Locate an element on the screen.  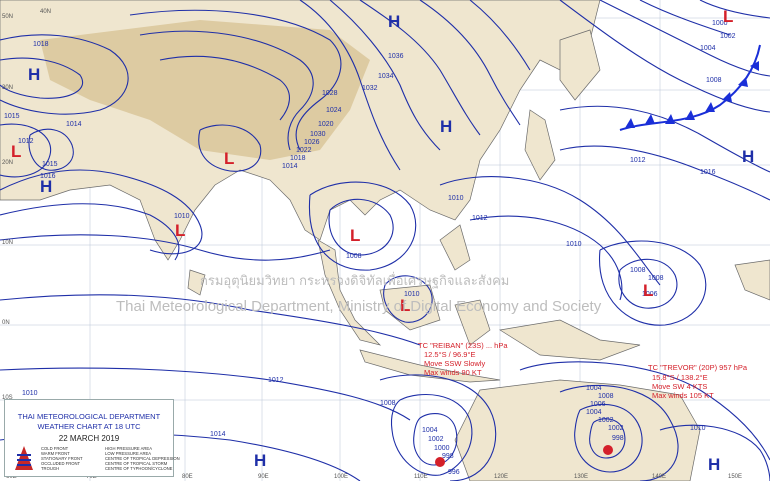
legend-item: TROUGH is located at coordinates (50, 468).